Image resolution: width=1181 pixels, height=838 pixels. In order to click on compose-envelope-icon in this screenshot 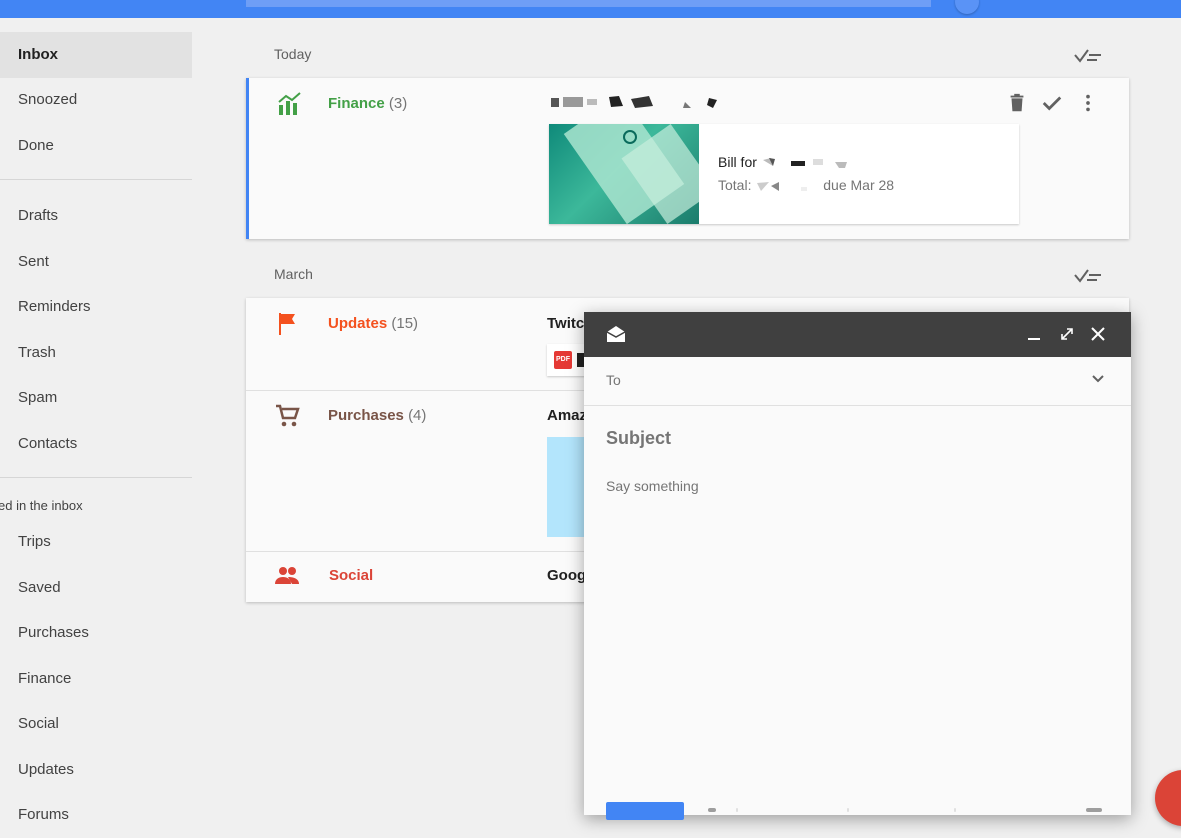, I will do `click(616, 334)`.